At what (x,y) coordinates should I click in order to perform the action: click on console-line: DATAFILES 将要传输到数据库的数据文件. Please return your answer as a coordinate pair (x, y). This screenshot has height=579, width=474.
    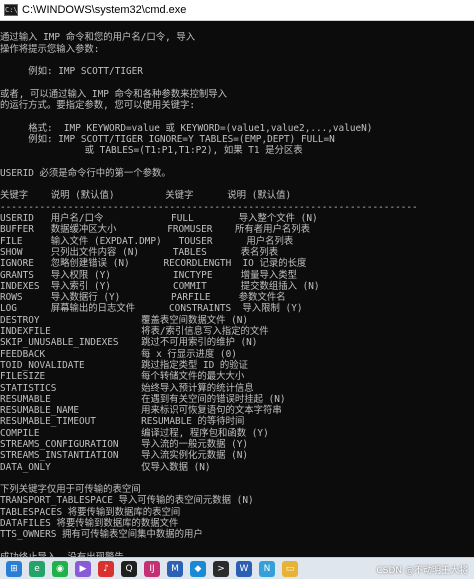
    Looking at the image, I should click on (89, 524).